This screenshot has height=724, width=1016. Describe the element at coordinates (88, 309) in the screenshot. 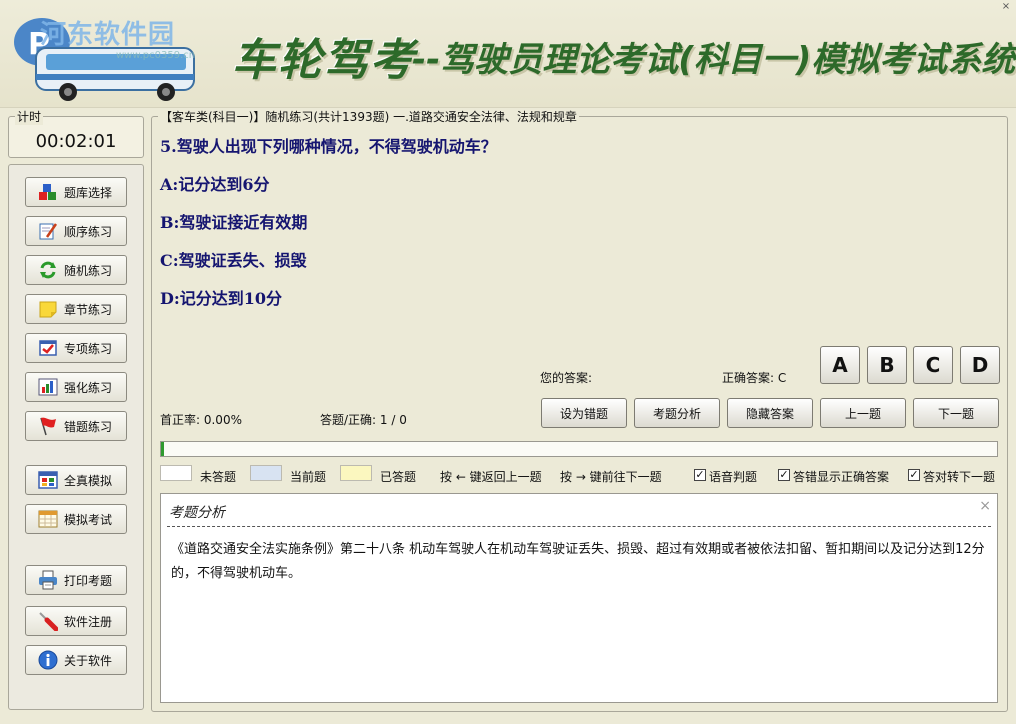

I see `menu-label: 章节练习` at that location.